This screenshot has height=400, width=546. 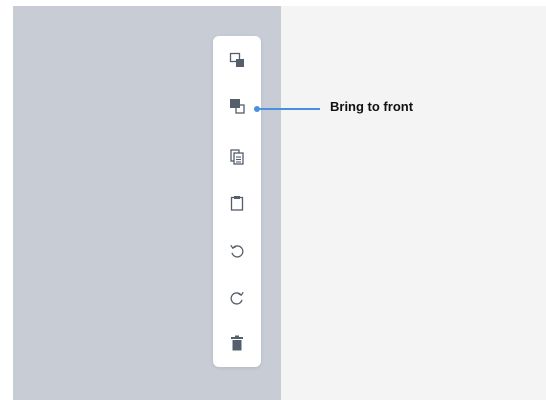 I want to click on undo-icon, so click(x=237, y=251).